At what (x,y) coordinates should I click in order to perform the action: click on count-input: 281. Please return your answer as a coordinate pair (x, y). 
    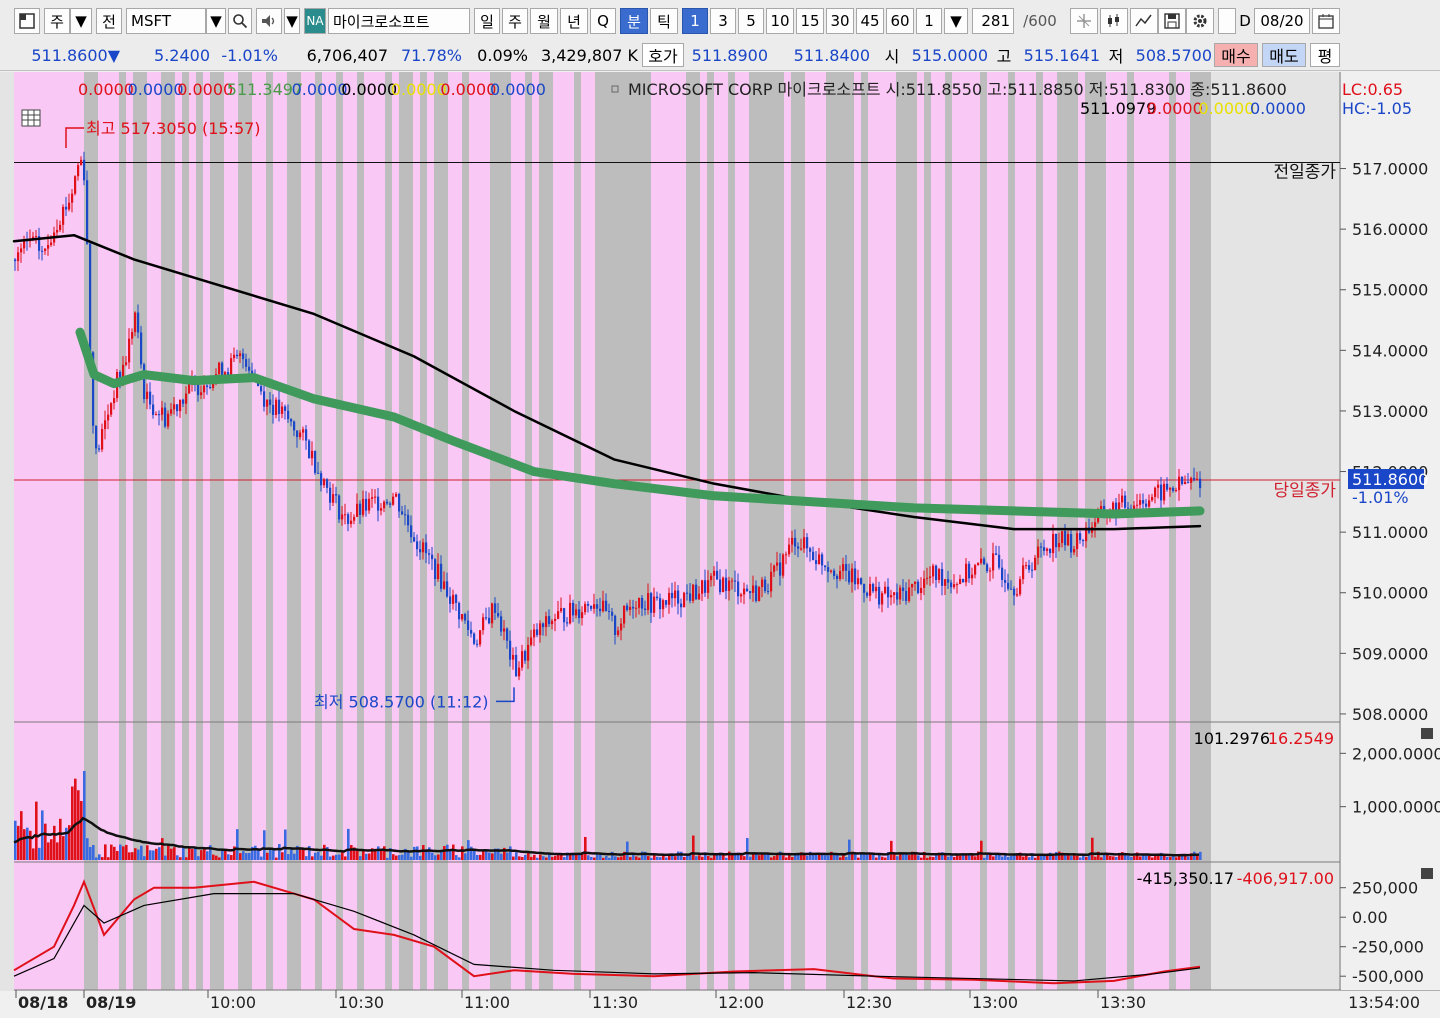
    Looking at the image, I should click on (993, 21).